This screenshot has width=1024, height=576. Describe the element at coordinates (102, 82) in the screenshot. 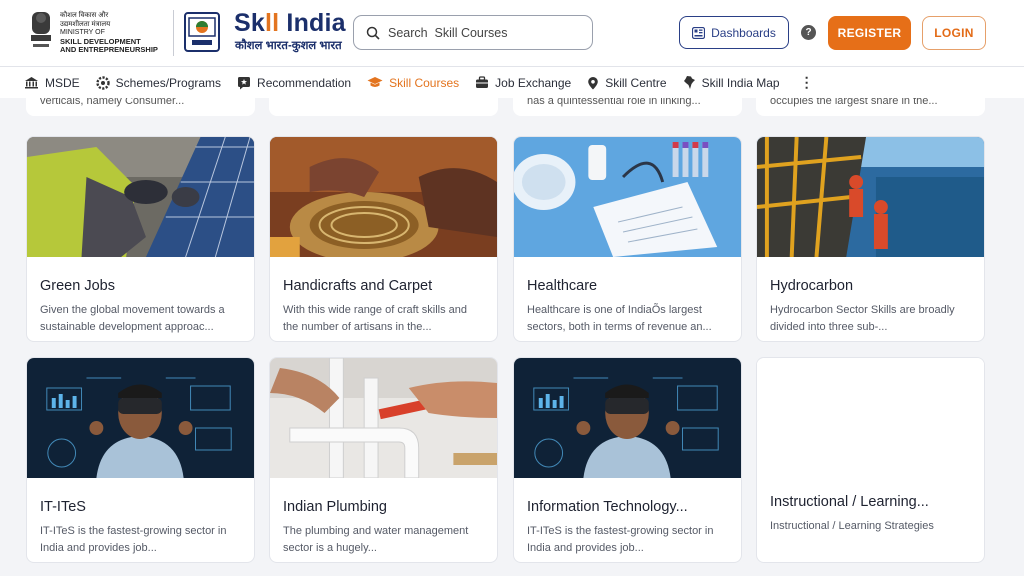

I see `gear-icon` at that location.